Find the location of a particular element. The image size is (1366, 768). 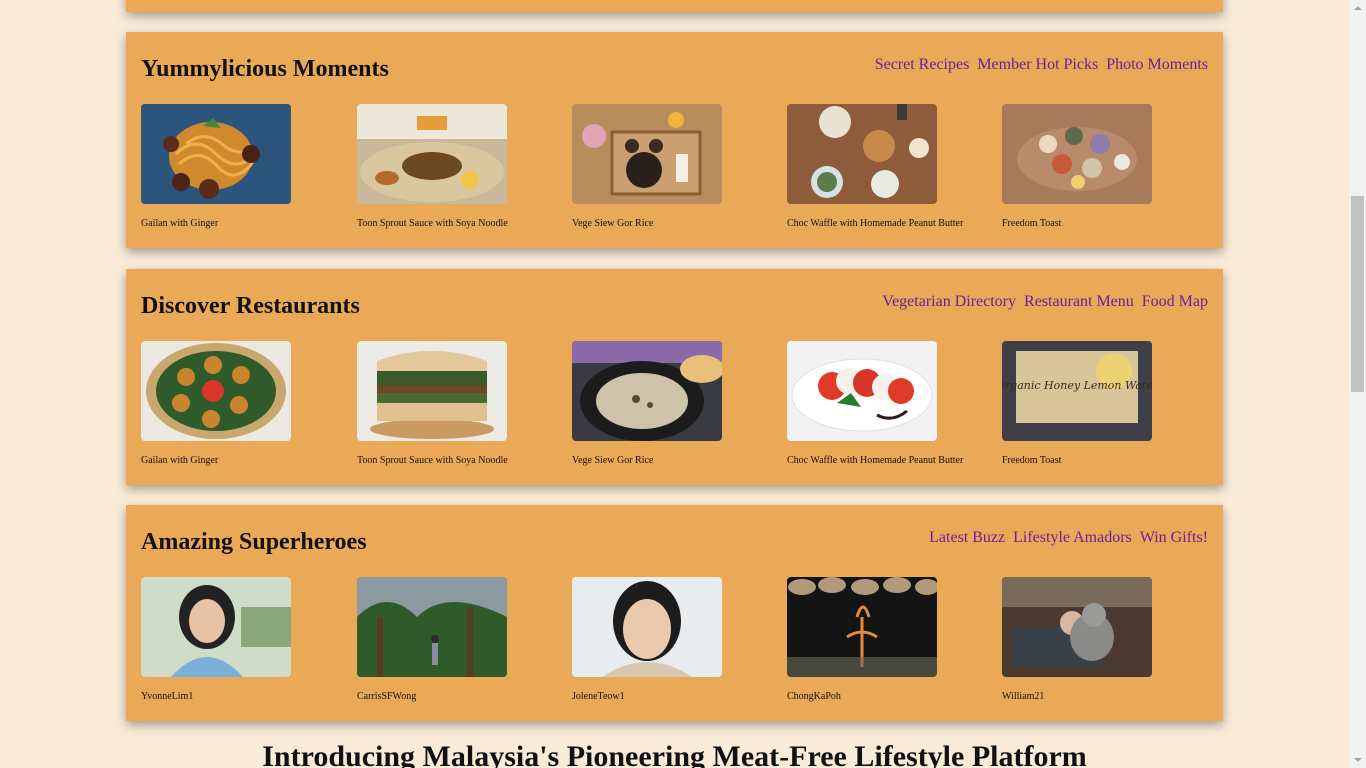

member-card: ChongKaPoh is located at coordinates (887, 639).